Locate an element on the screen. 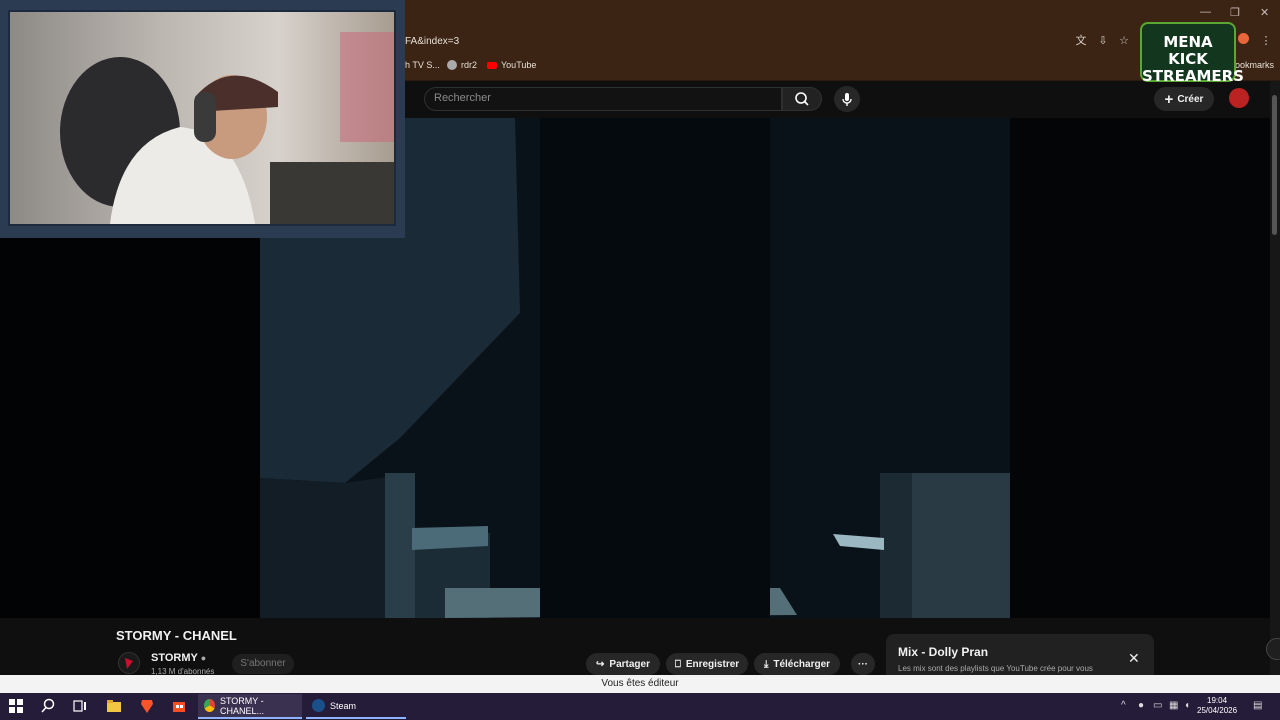 The image size is (1280, 720). clock-date: 25/04/2026 is located at coordinates (1217, 710).